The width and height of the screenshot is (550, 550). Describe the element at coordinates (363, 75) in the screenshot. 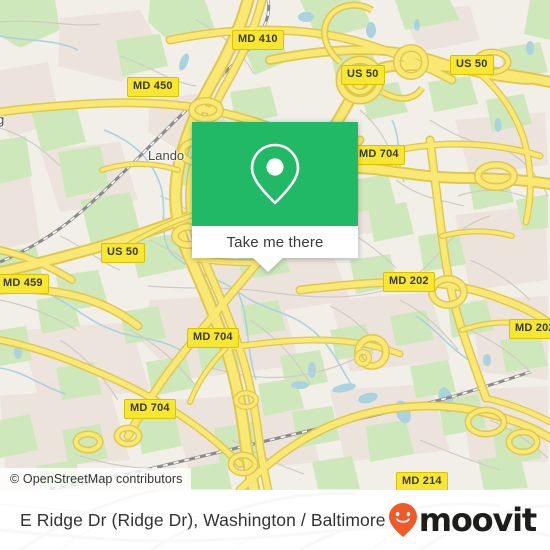

I see `shield-us-50-north: US 50` at that location.